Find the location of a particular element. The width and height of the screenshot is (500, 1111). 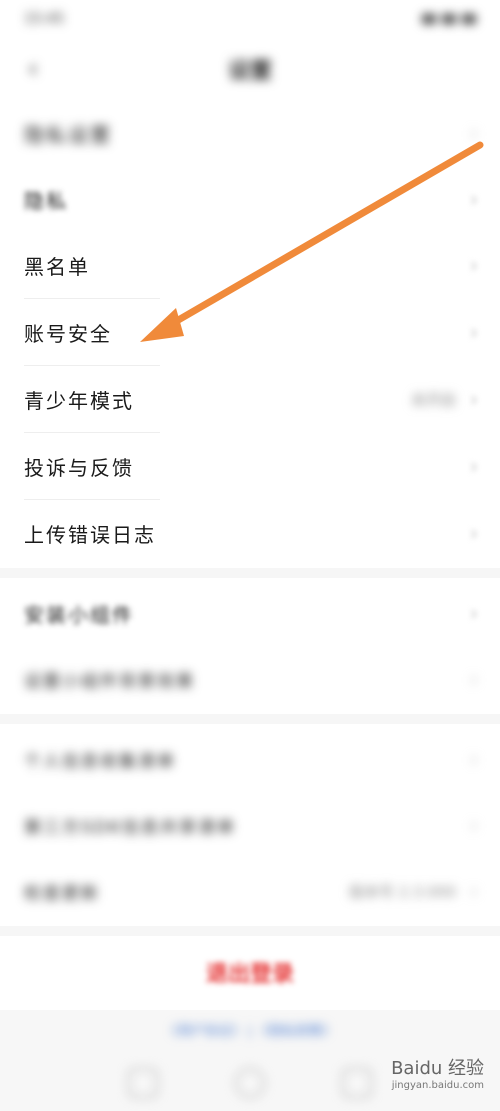

status-time: 15:45 is located at coordinates (44, 19).